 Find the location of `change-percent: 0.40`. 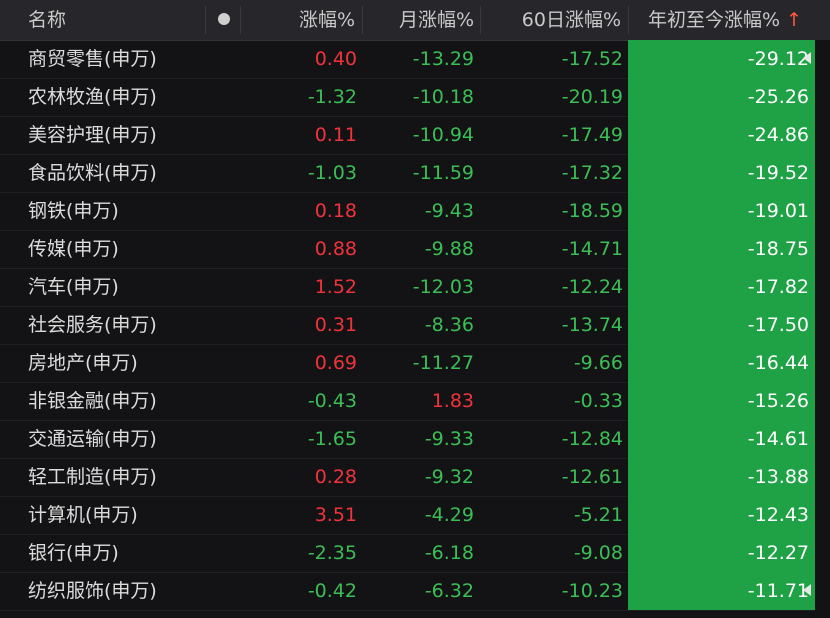

change-percent: 0.40 is located at coordinates (335, 59).